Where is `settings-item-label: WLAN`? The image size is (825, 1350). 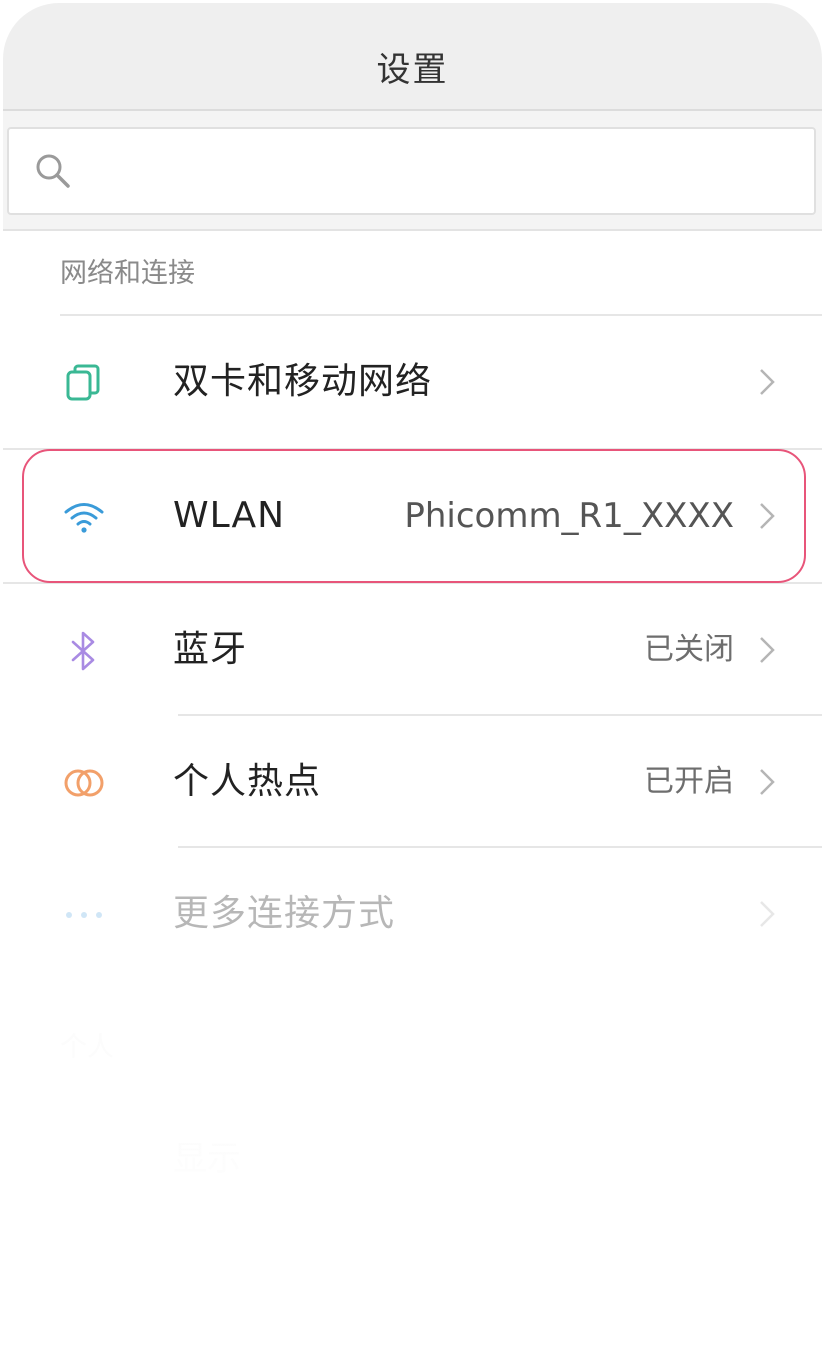 settings-item-label: WLAN is located at coordinates (229, 515).